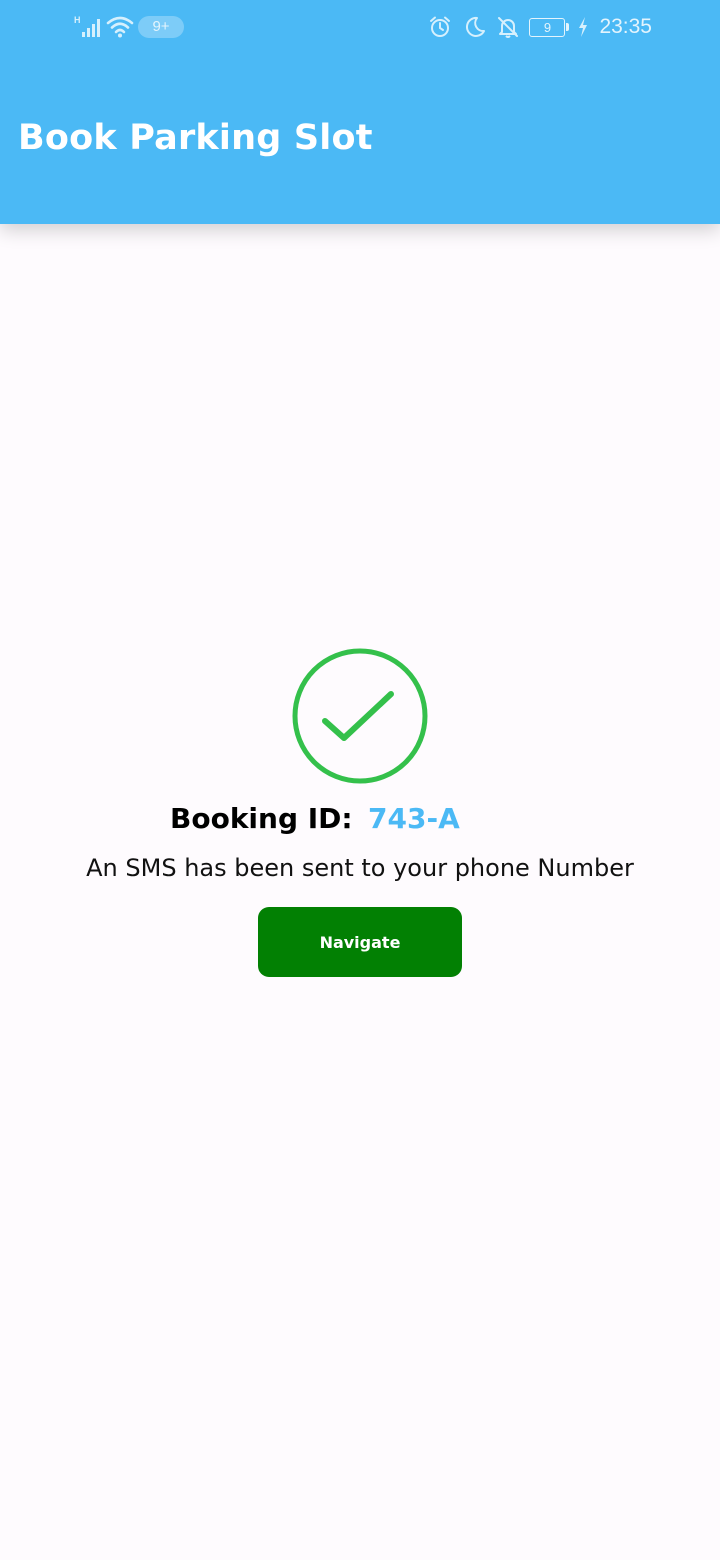 This screenshot has width=720, height=1560. I want to click on charging-icon, so click(583, 27).